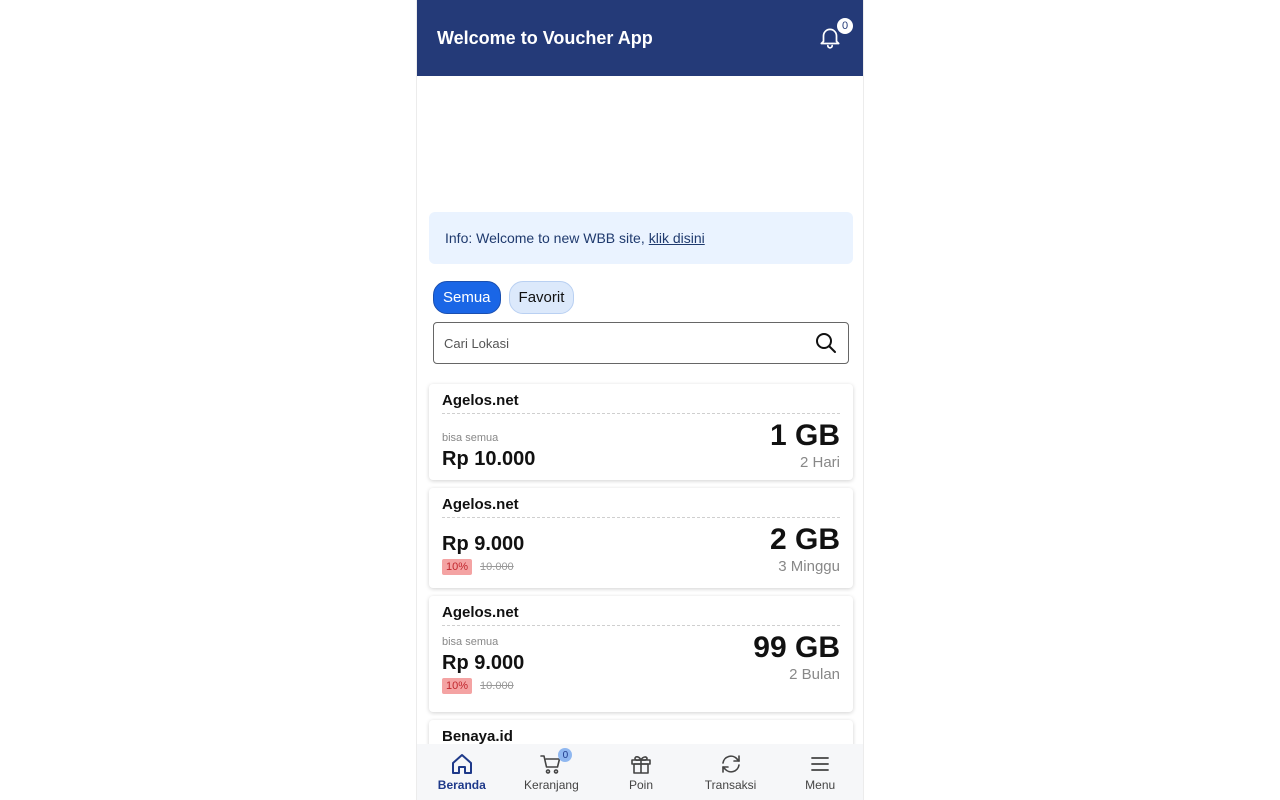  I want to click on refresh-icon, so click(730, 764).